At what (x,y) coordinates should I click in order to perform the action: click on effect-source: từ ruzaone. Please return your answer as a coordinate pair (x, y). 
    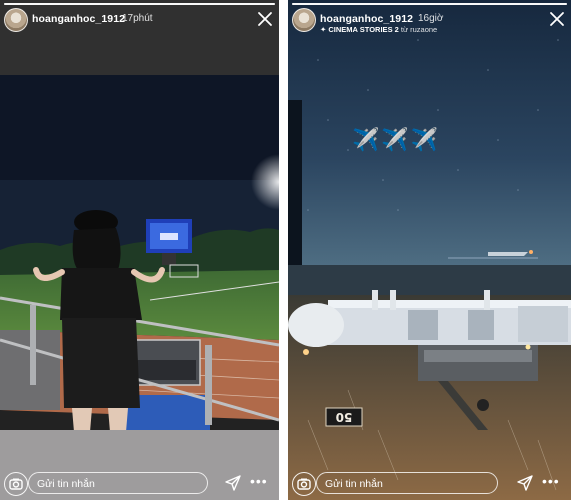
    Looking at the image, I should click on (419, 29).